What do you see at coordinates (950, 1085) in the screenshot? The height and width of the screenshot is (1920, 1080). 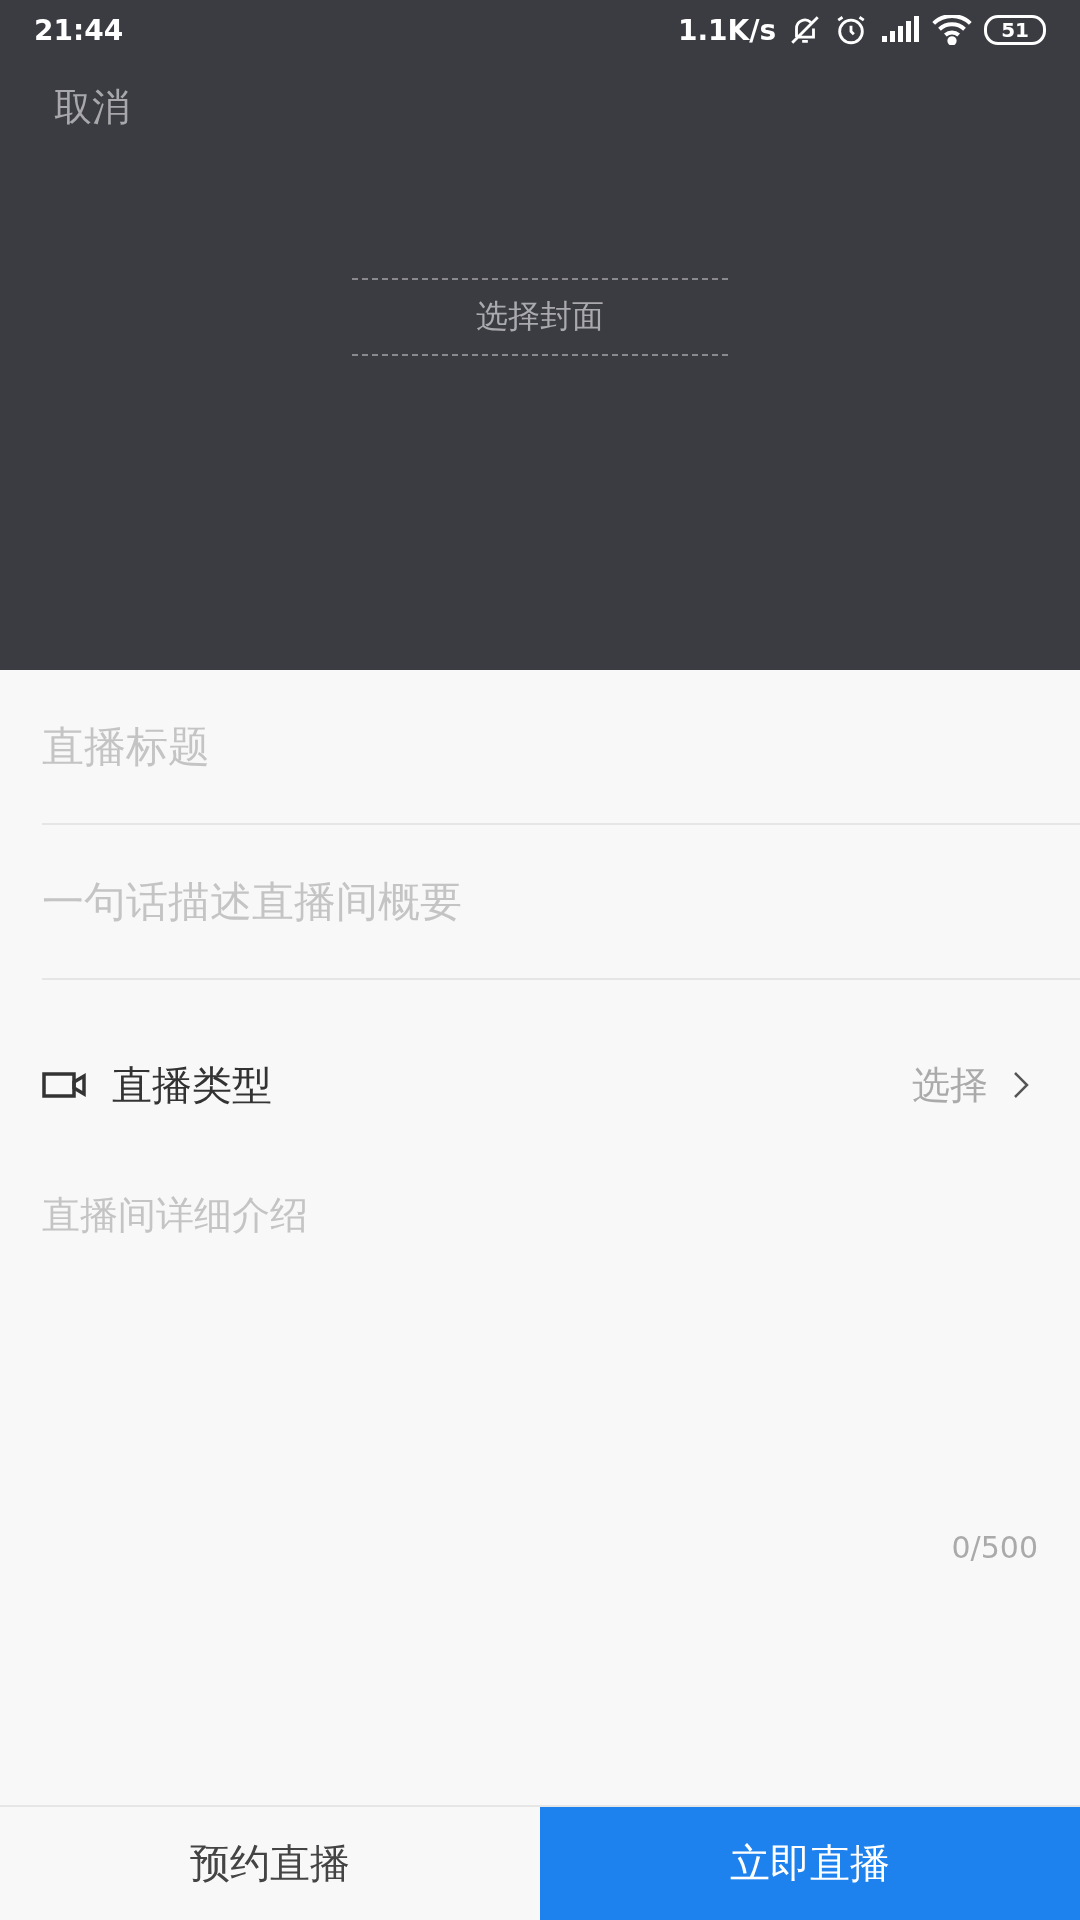 I see `live-type-value: 选择` at bounding box center [950, 1085].